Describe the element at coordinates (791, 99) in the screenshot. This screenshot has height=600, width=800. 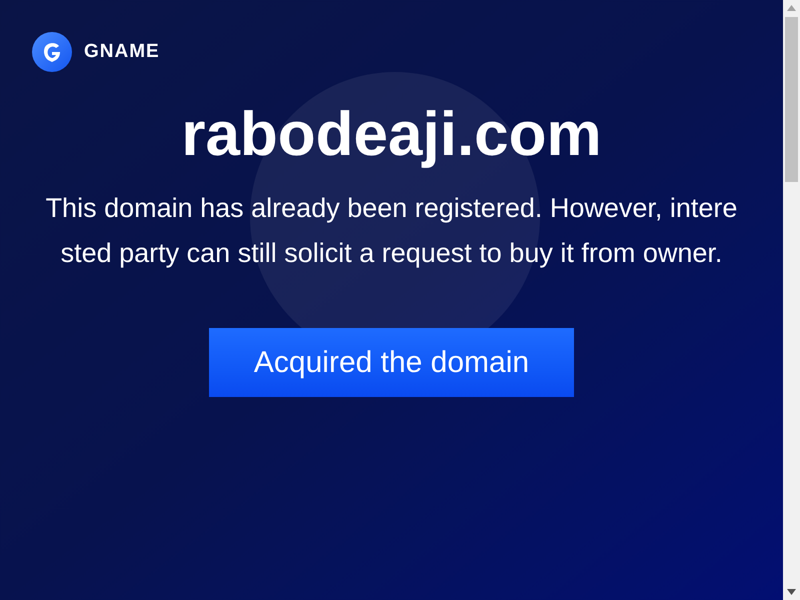
I see `scrollbar-thumb` at that location.